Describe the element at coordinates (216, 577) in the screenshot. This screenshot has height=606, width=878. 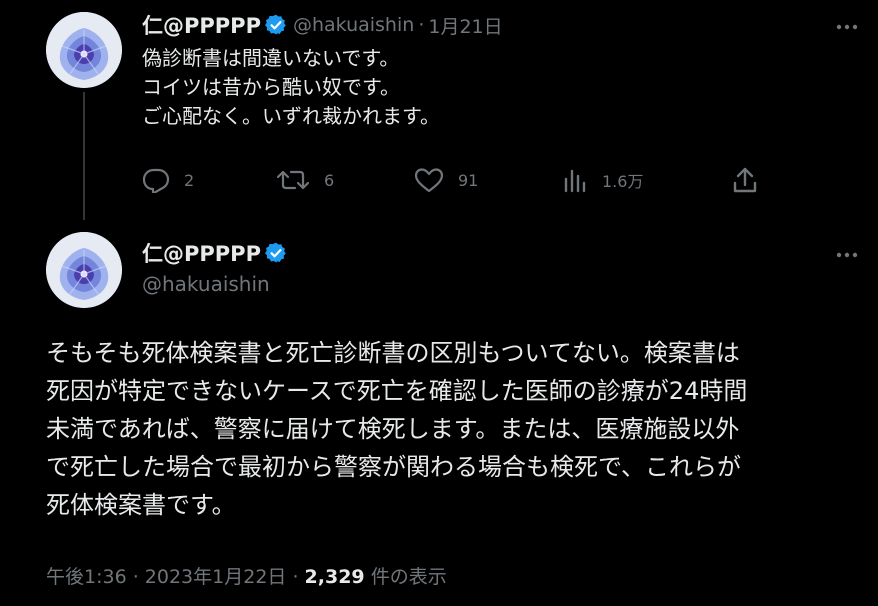
I see `tweet-date: 2023年1月22日` at that location.